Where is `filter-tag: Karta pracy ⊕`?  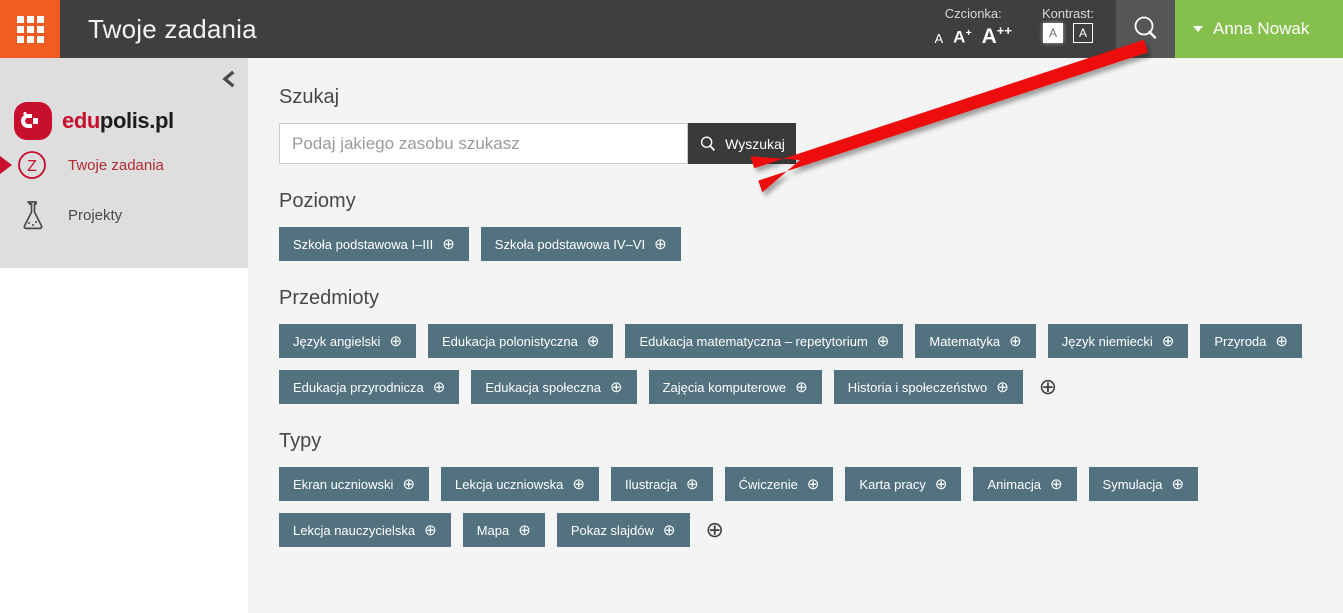
filter-tag: Karta pracy ⊕ is located at coordinates (903, 484).